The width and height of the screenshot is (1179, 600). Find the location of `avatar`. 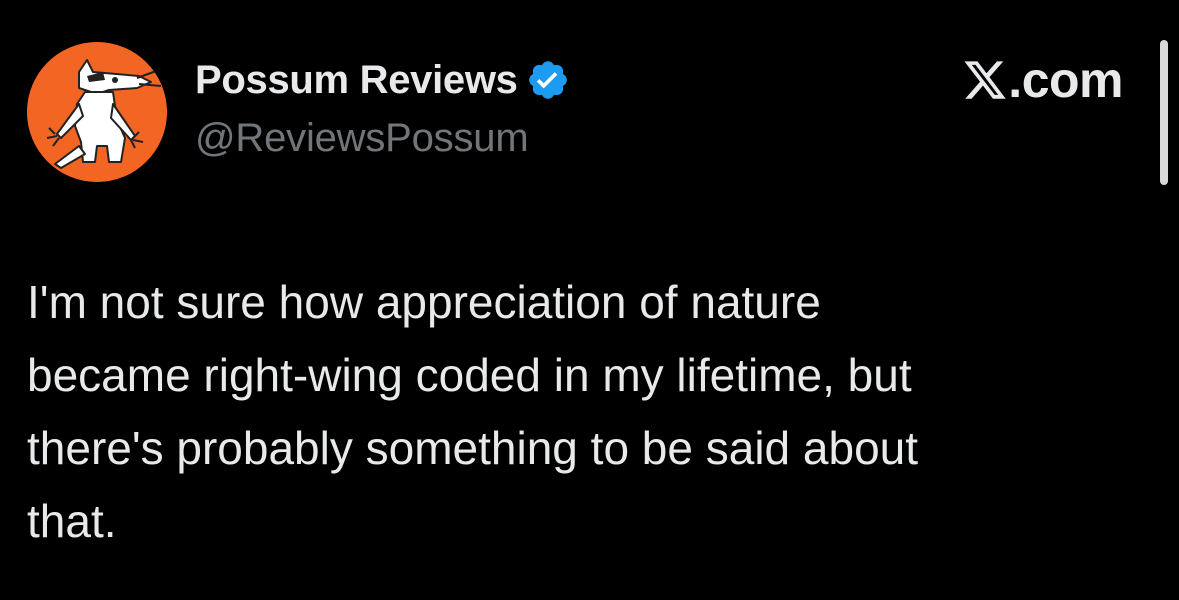

avatar is located at coordinates (97, 112).